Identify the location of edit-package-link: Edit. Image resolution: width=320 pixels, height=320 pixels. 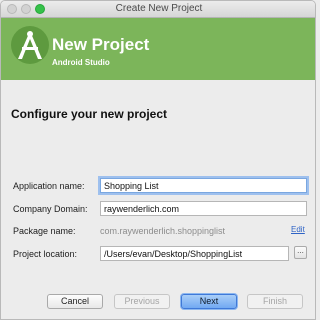
(298, 229).